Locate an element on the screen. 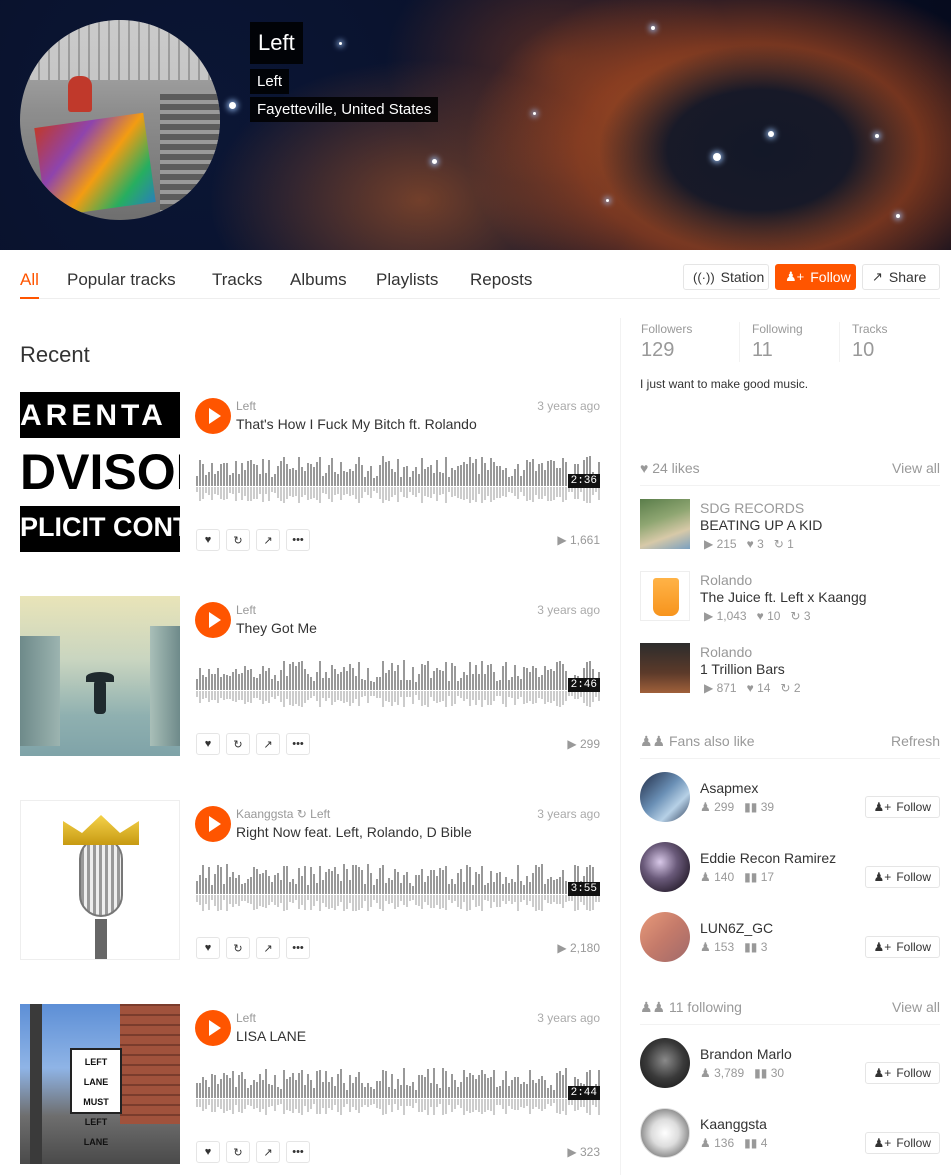 This screenshot has width=951, height=1175. fans-refresh: Refresh is located at coordinates (915, 741).